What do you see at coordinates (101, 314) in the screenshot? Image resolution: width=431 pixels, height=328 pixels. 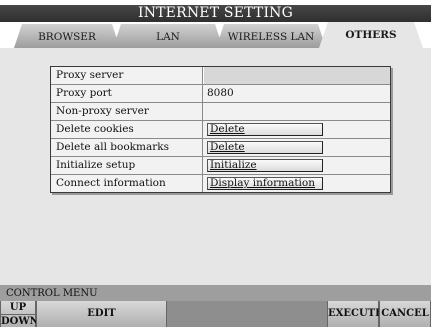 I see `edit-button: EDIT` at bounding box center [101, 314].